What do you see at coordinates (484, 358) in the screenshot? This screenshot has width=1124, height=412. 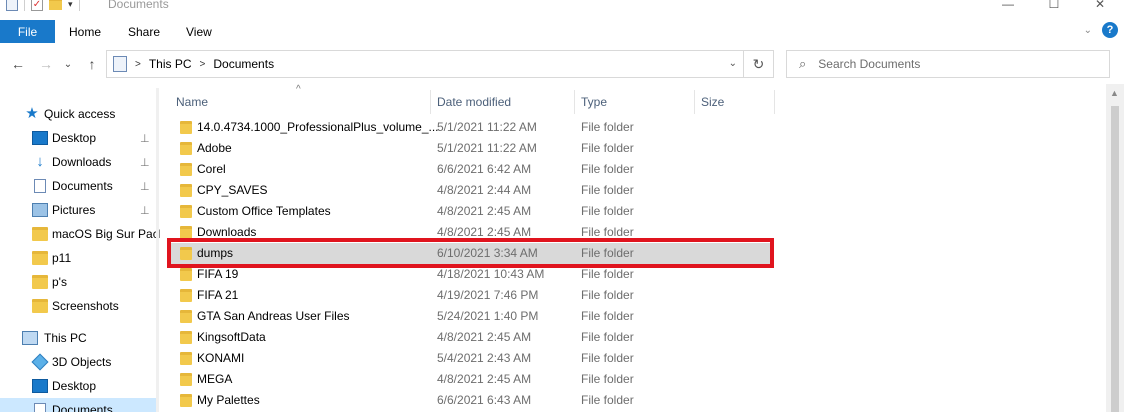 I see `file-date-modified: 5/4/2021 2:43 AM` at bounding box center [484, 358].